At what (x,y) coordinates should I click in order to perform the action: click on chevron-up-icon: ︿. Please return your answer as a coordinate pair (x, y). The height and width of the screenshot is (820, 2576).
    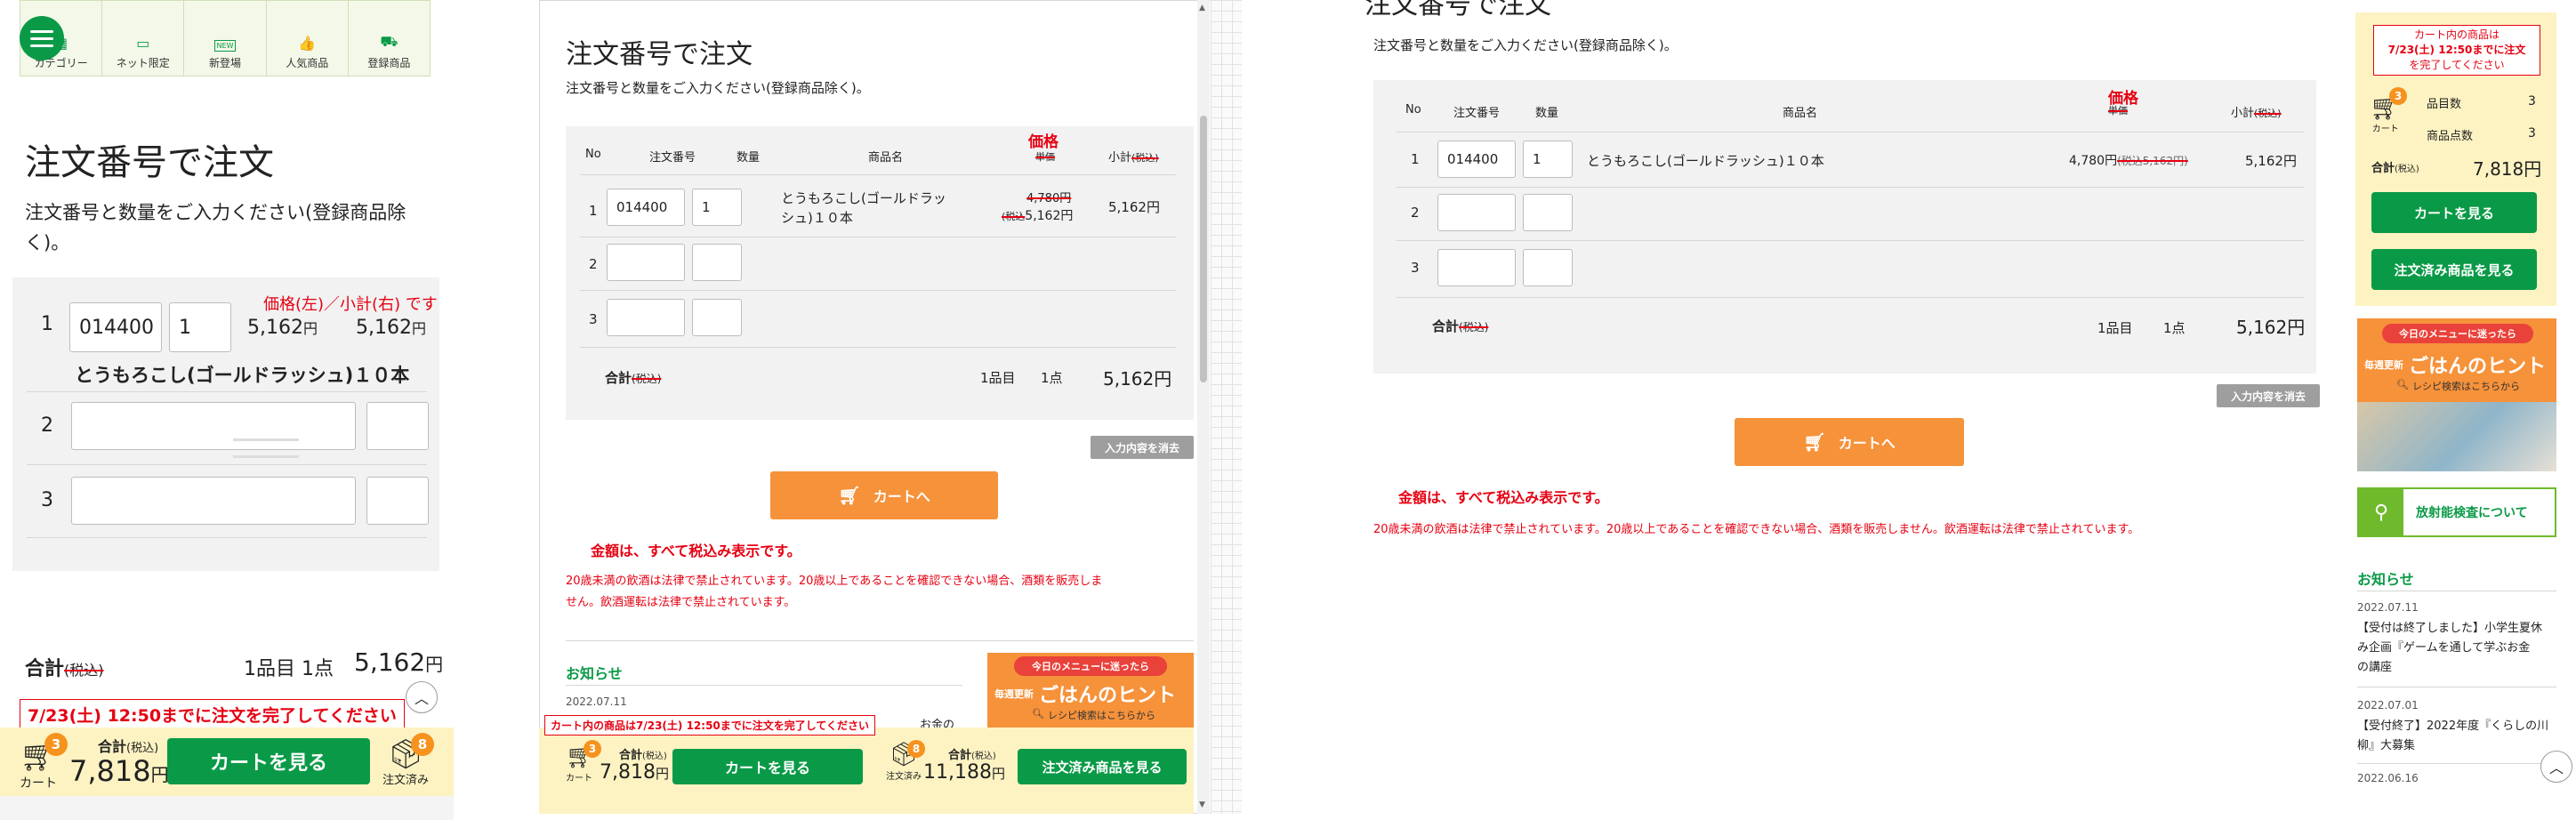
    Looking at the image, I should click on (421, 699).